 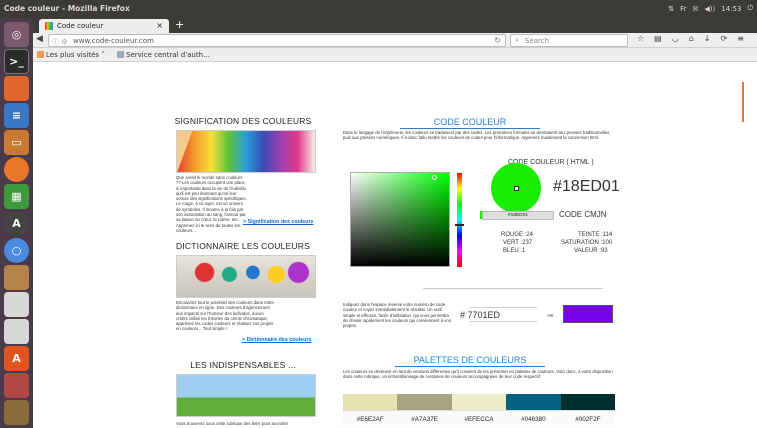 I want to click on network-icon: ⇅, so click(x=671, y=9).